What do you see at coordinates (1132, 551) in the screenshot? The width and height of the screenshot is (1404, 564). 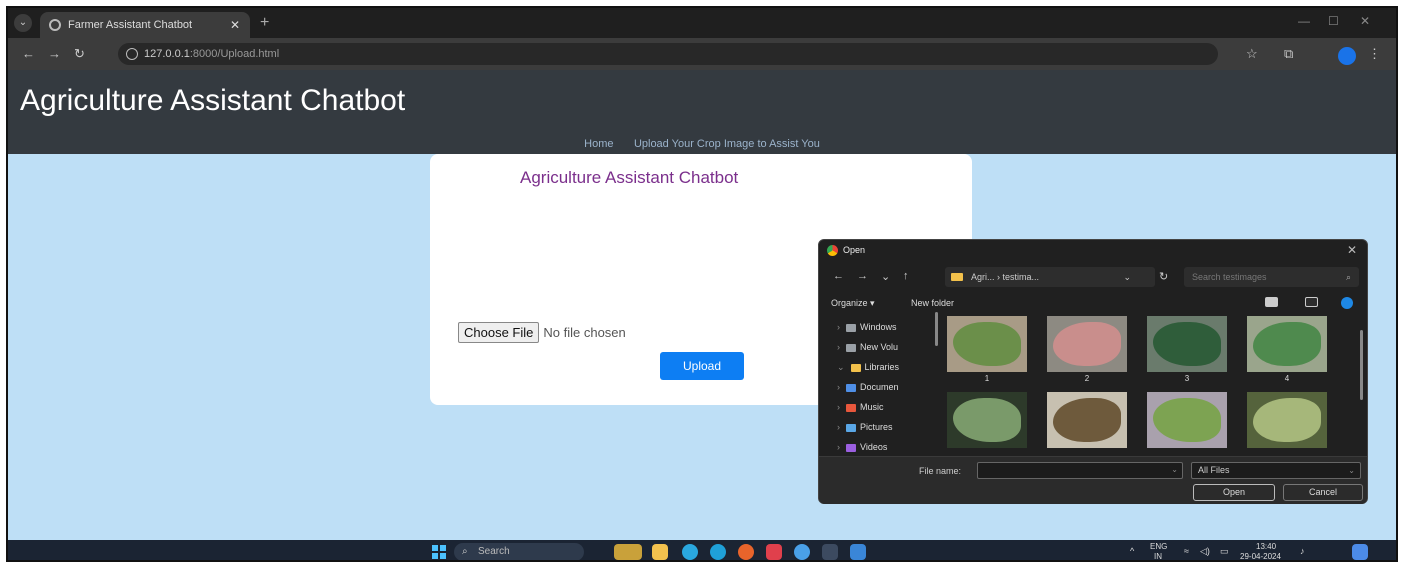 I see `tray-overflow-icon: ^` at bounding box center [1132, 551].